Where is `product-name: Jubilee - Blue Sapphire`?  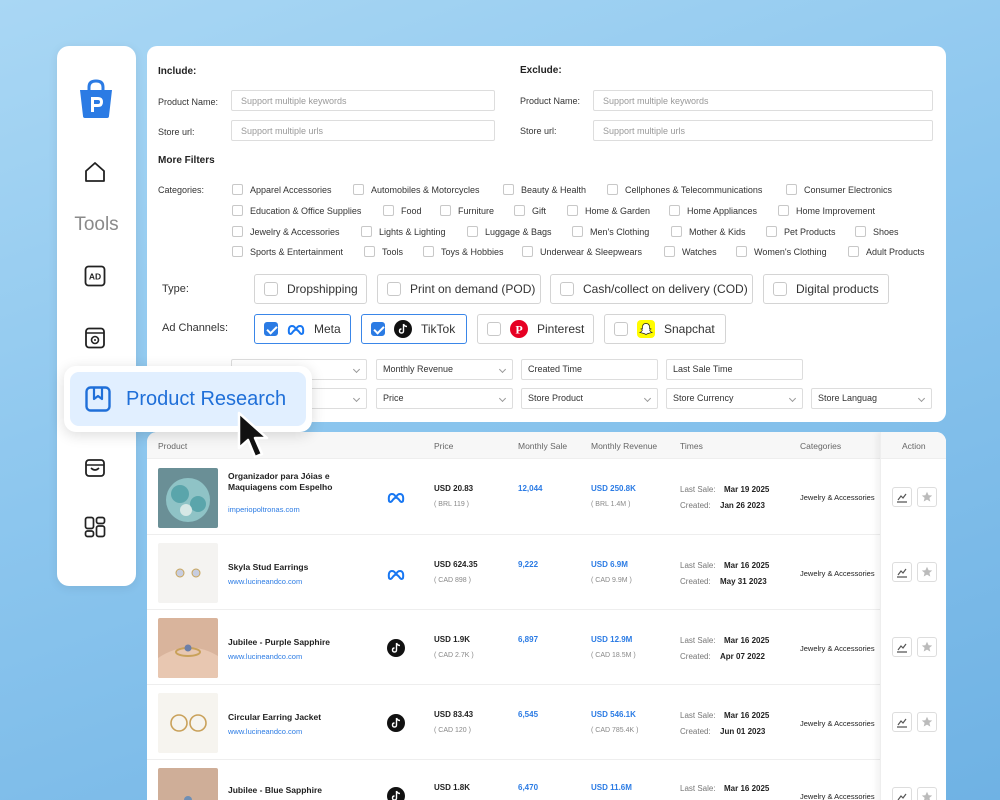
product-name: Jubilee - Blue Sapphire is located at coordinates (288, 790).